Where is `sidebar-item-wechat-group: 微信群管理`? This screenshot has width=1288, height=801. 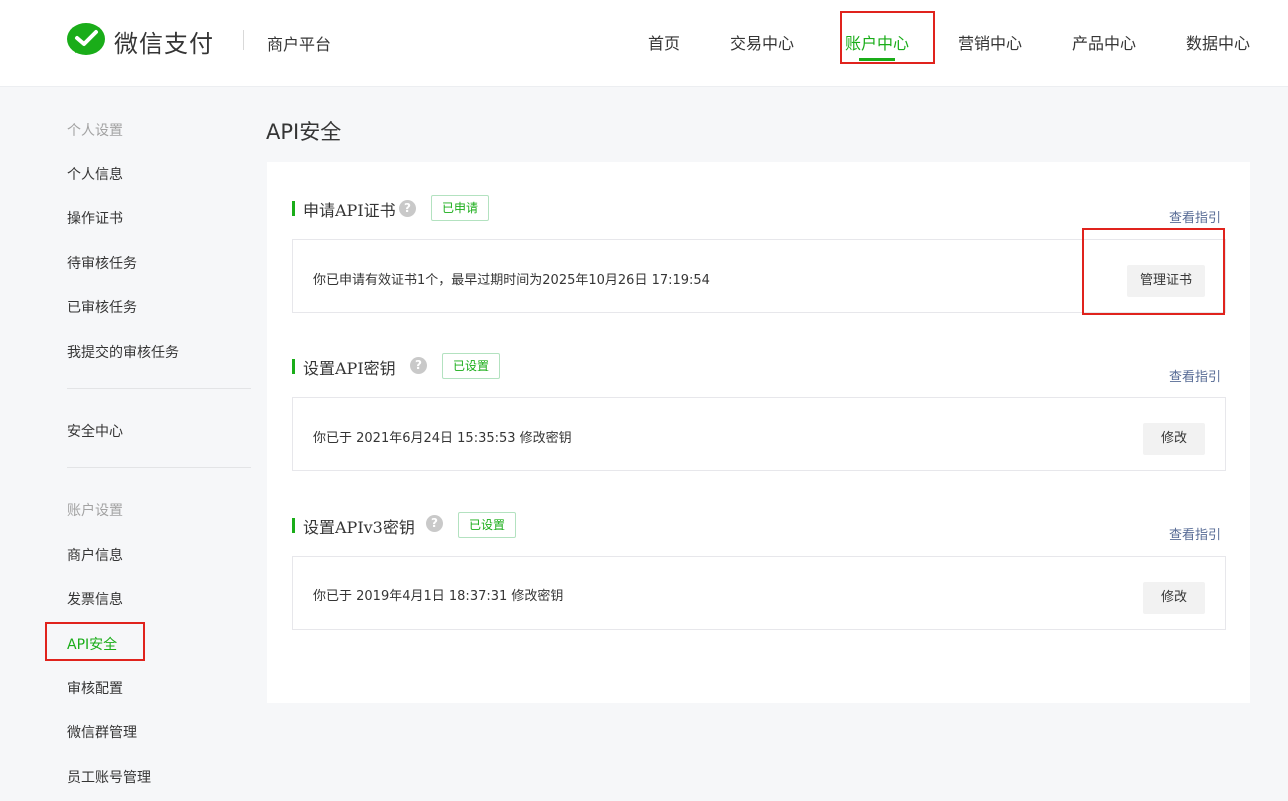
sidebar-item-wechat-group: 微信群管理 is located at coordinates (102, 732).